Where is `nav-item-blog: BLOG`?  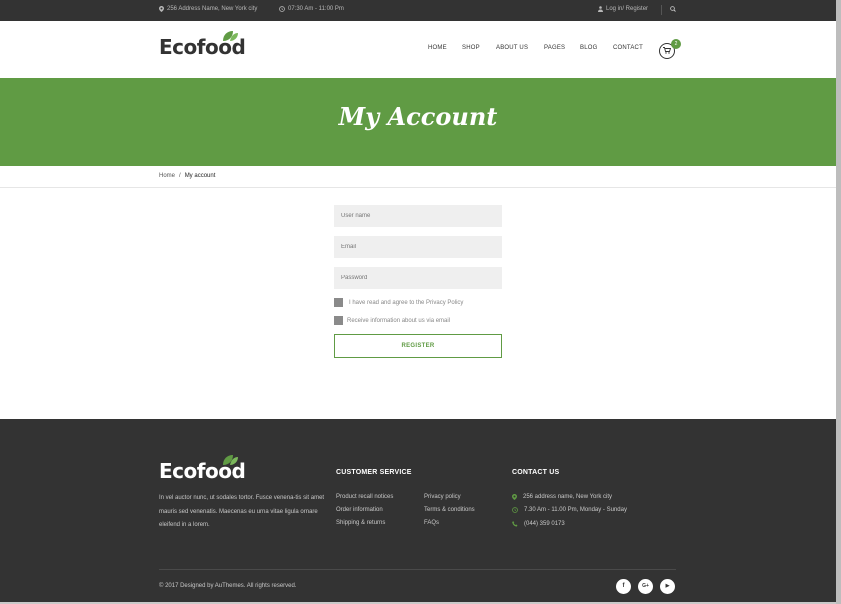 nav-item-blog: BLOG is located at coordinates (588, 48).